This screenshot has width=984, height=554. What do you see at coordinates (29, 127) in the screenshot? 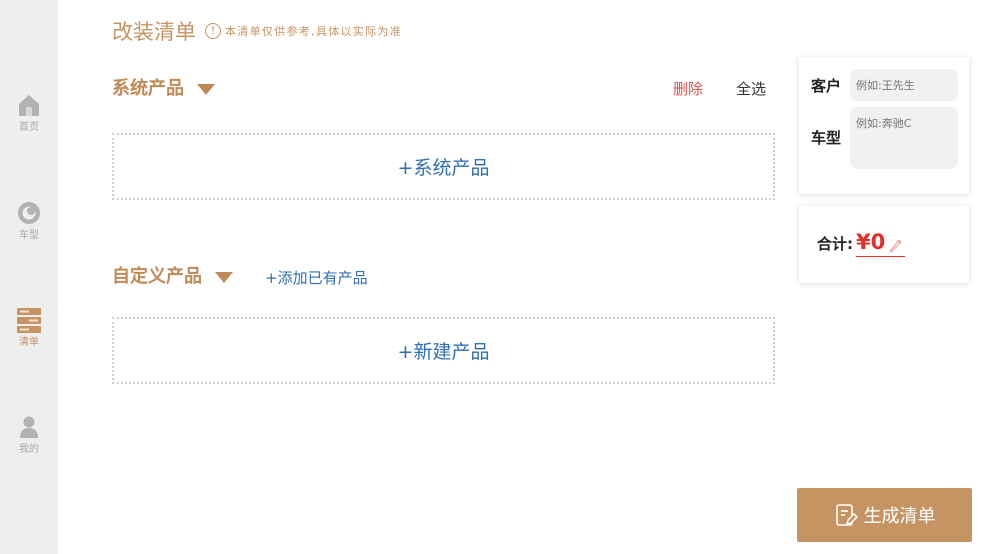
I see `nav-label-home: 首页` at bounding box center [29, 127].